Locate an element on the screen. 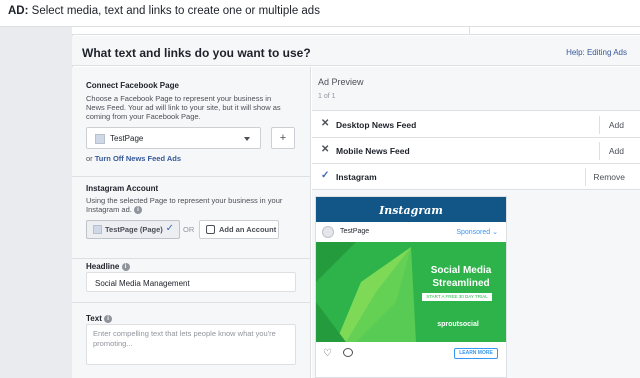 The width and height of the screenshot is (640, 378). instagram-post-actions: ♡ LEARN MORE is located at coordinates (411, 359).